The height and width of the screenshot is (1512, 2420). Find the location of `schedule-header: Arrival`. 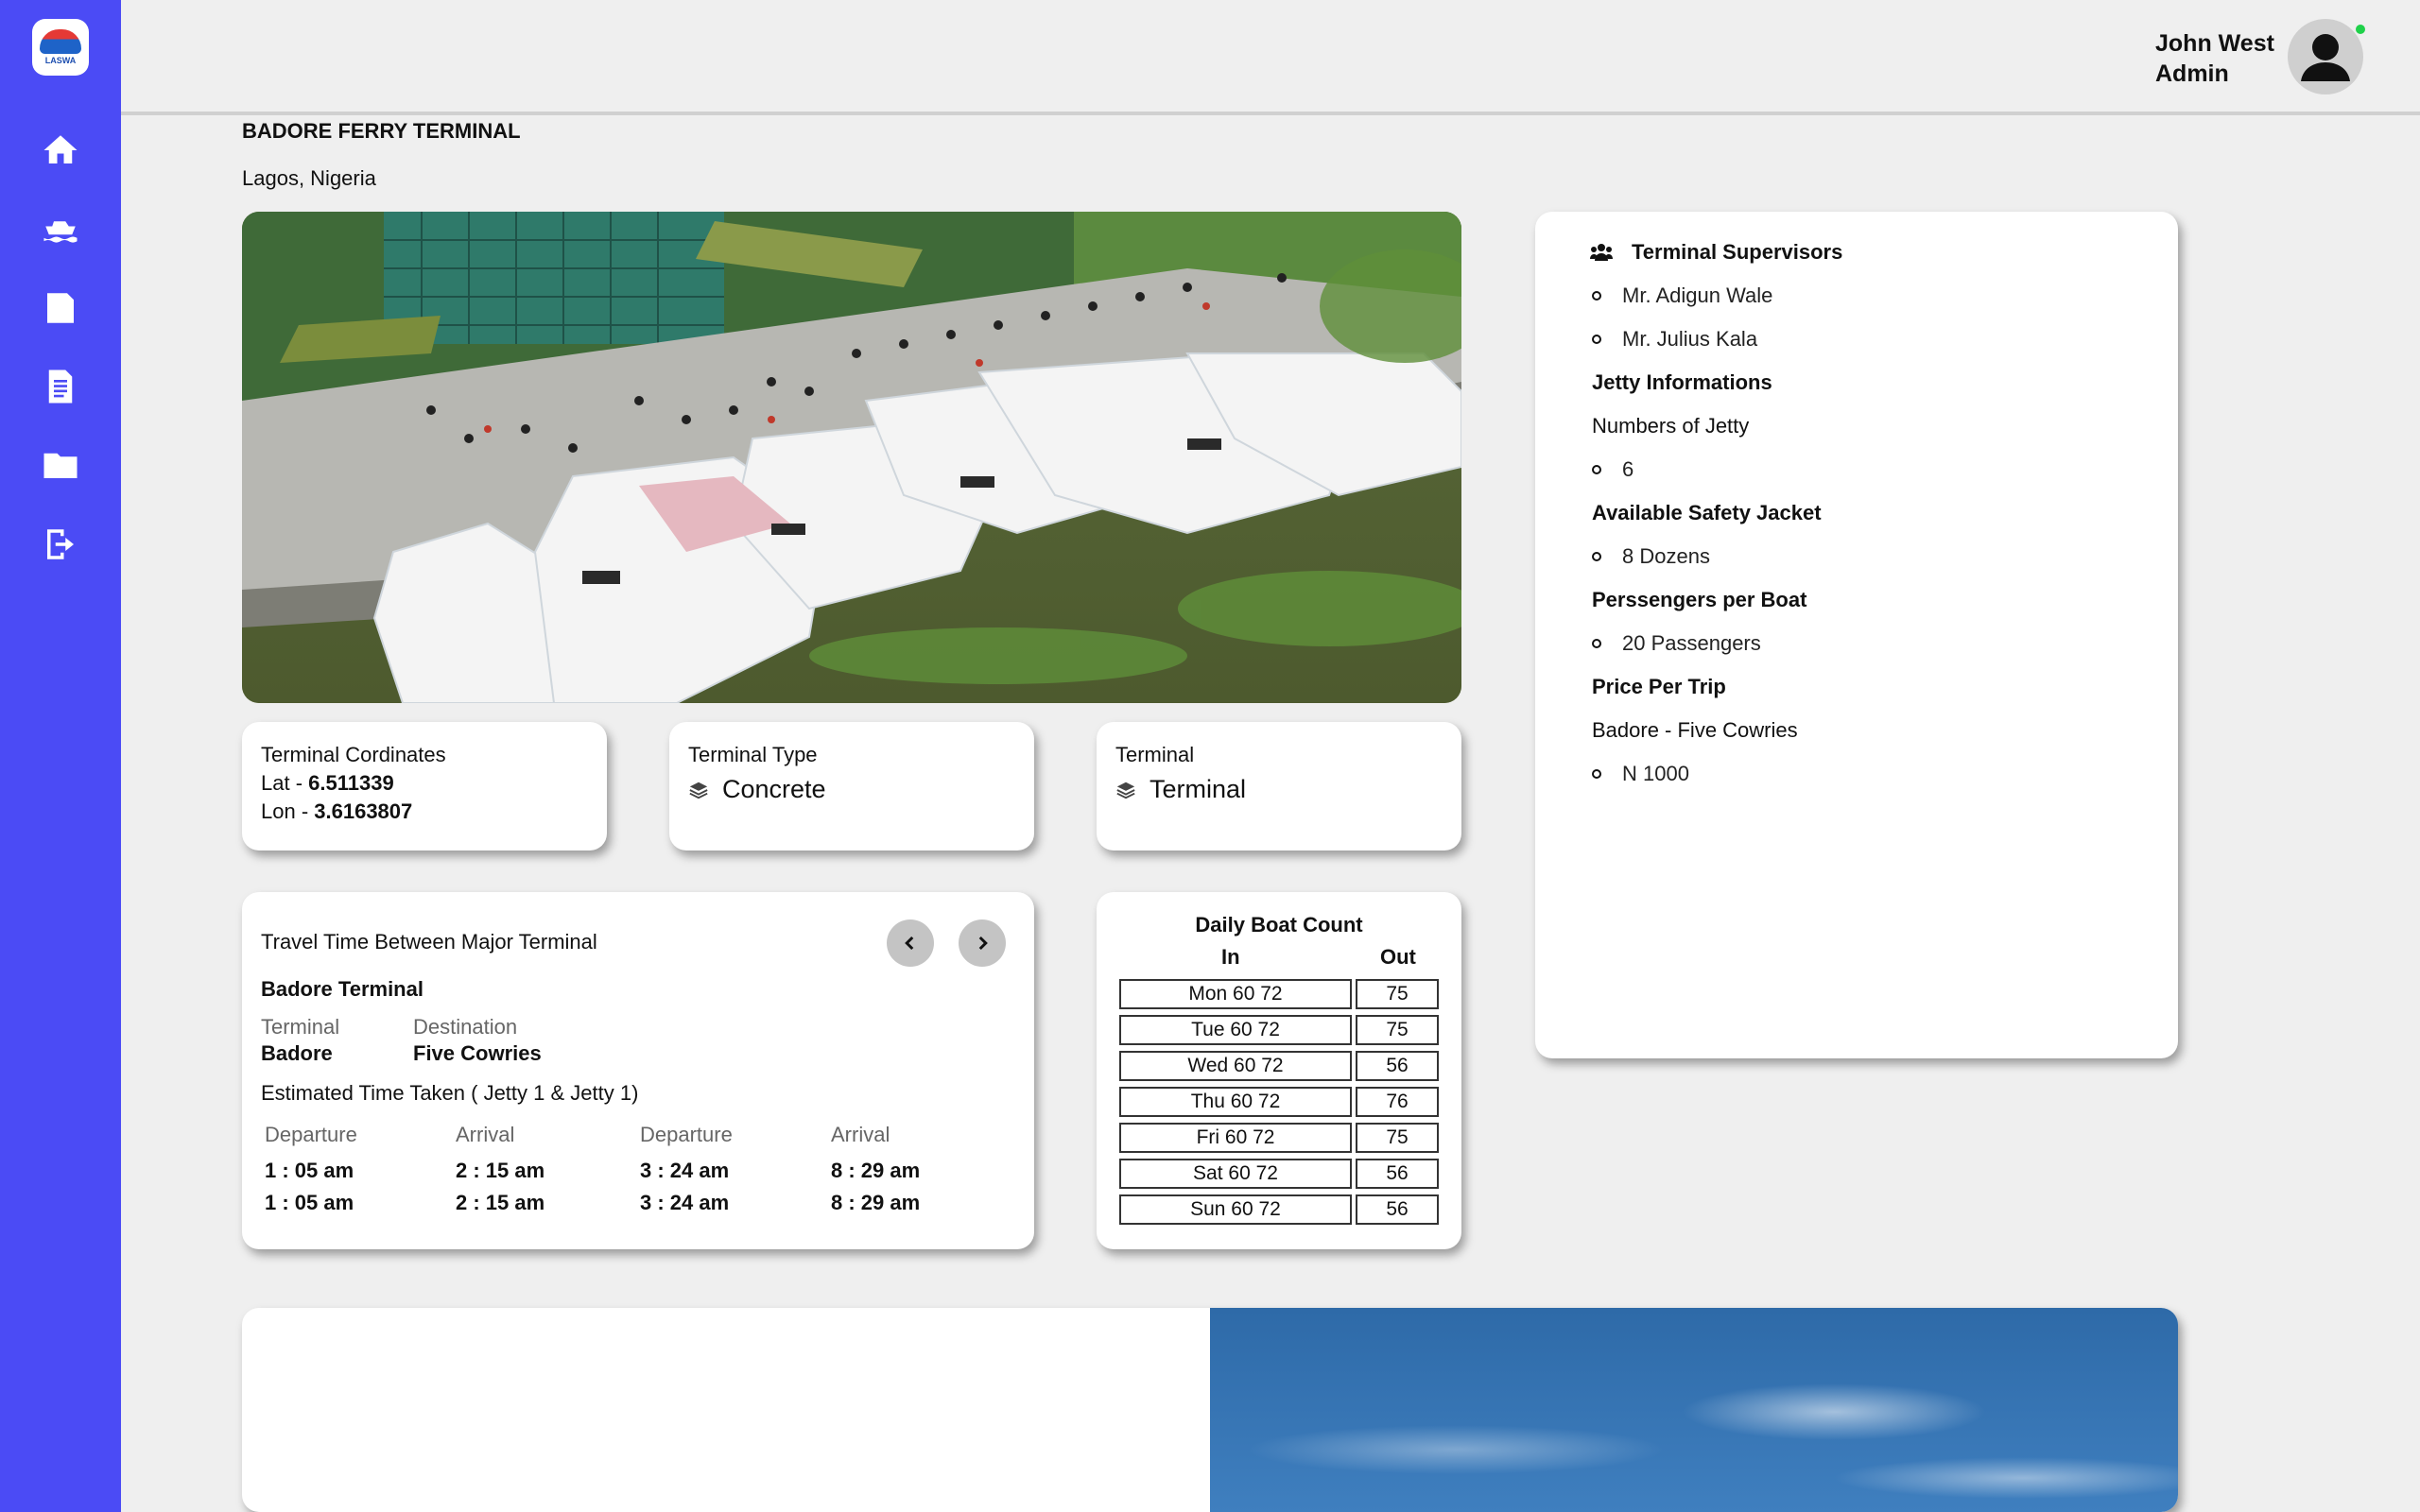

schedule-header: Arrival is located at coordinates (486, 1134).